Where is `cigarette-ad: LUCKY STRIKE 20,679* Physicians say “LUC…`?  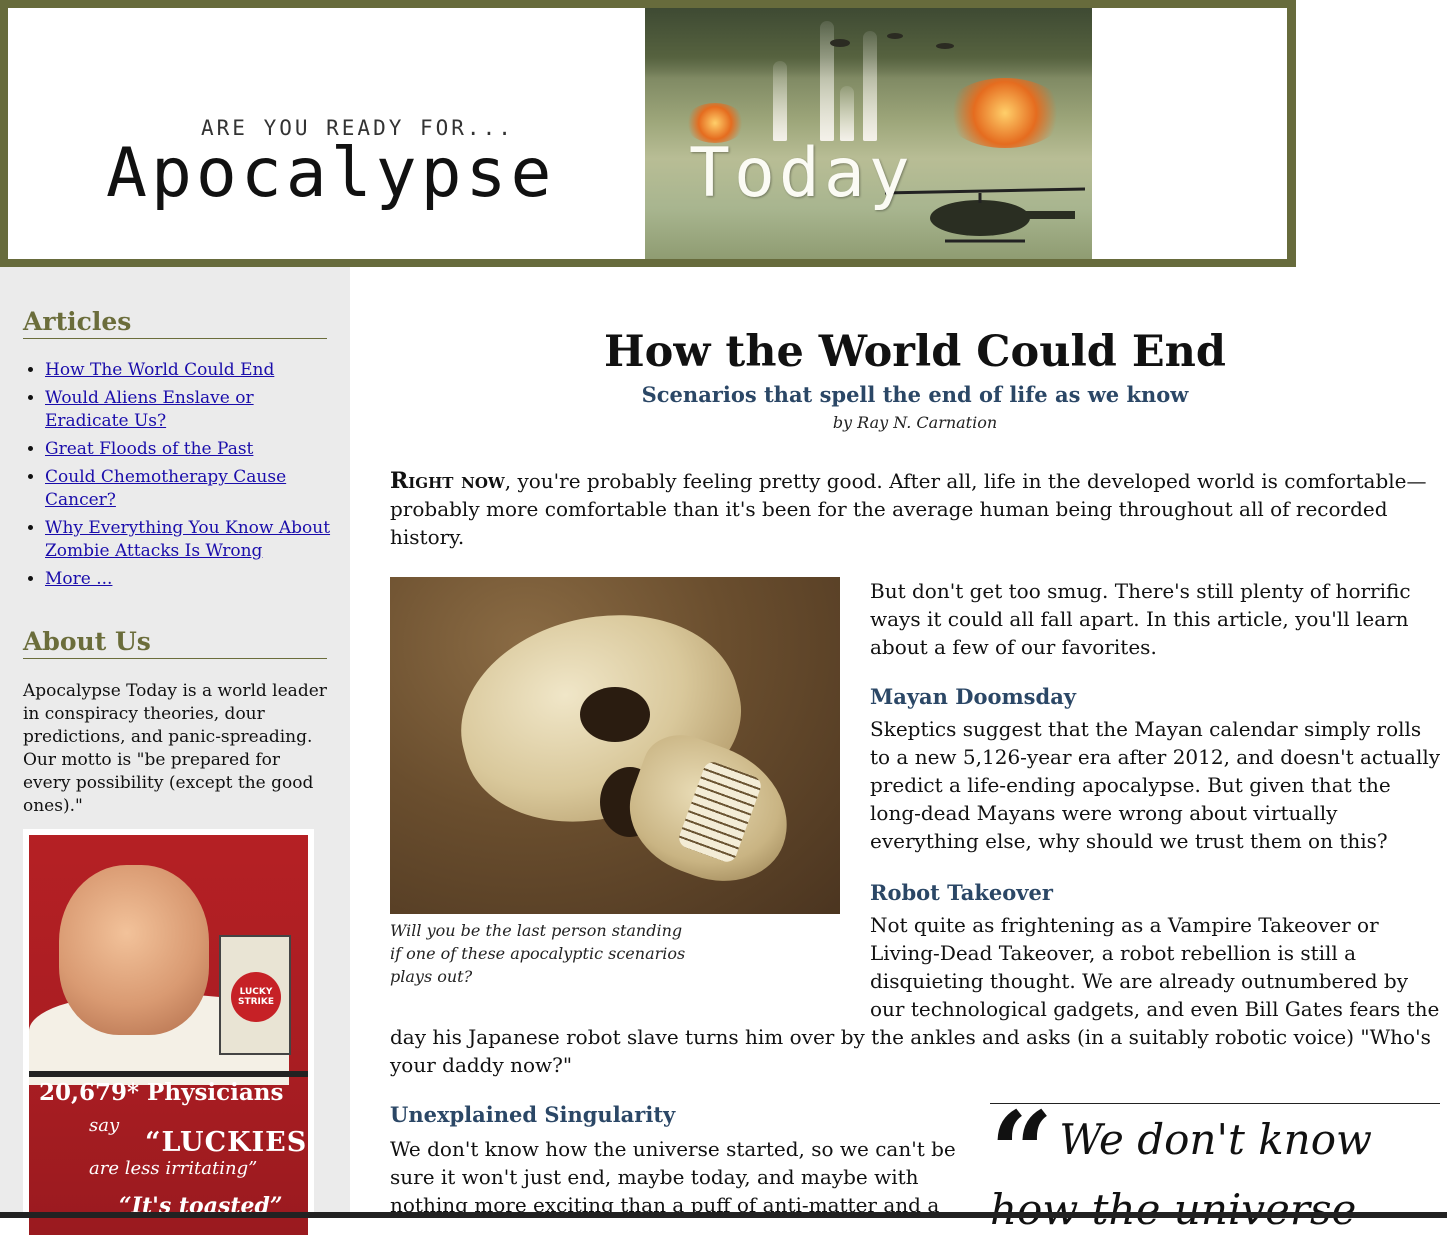 cigarette-ad: LUCKY STRIKE 20,679* Physicians say “LUC… is located at coordinates (168, 1032).